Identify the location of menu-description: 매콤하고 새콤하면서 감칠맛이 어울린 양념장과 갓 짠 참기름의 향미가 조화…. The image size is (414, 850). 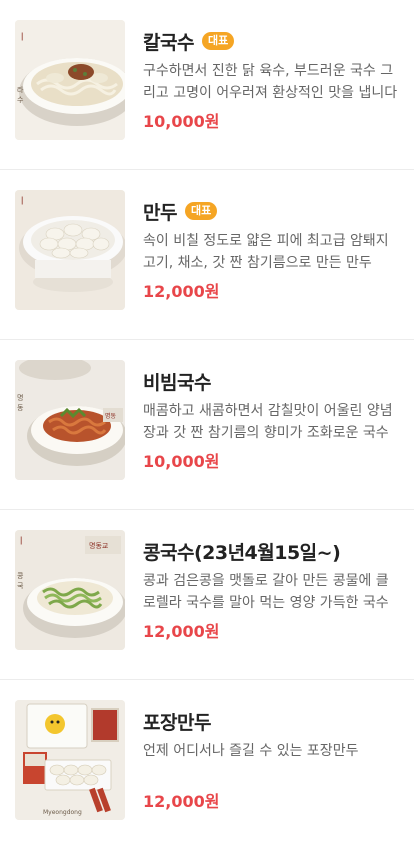
(268, 422).